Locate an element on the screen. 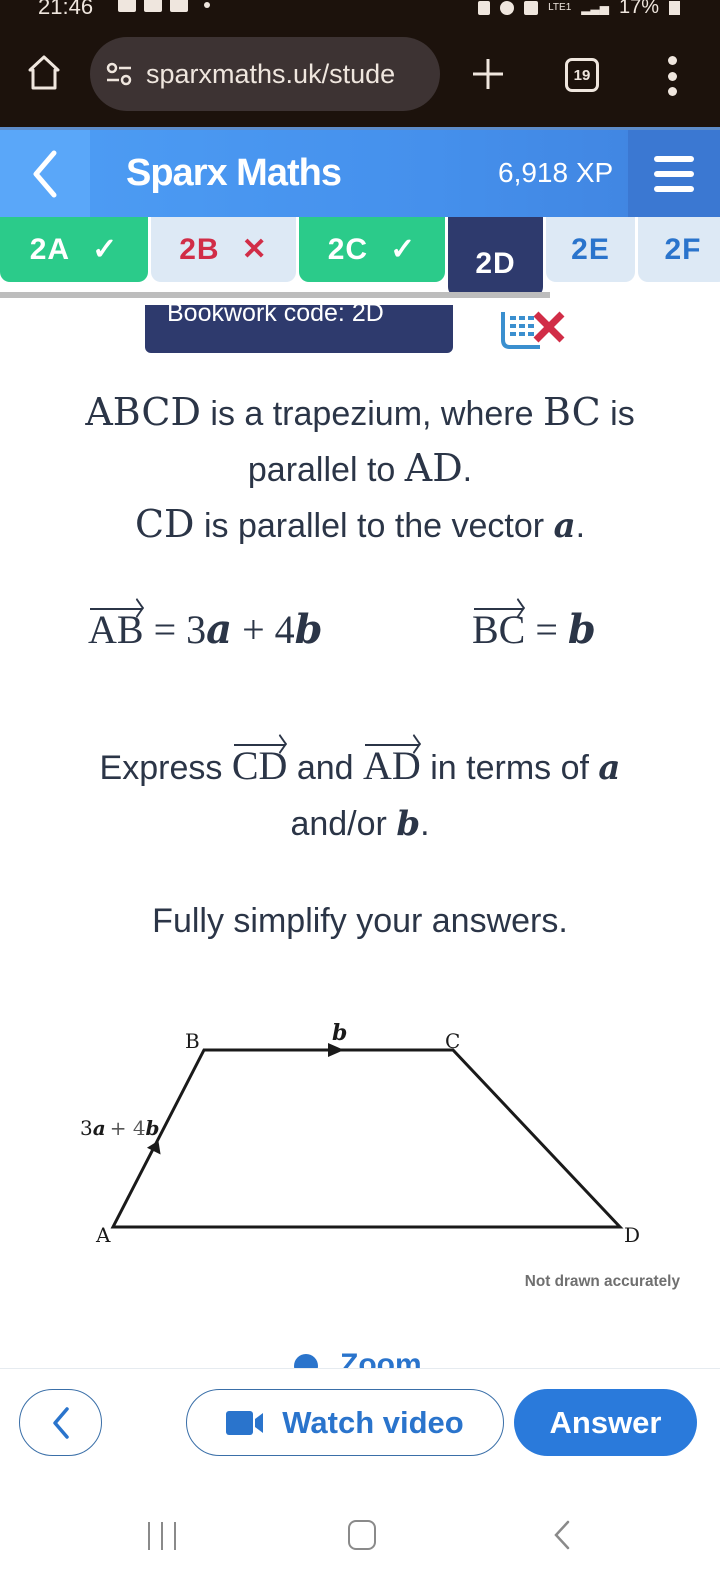  previous-button is located at coordinates (60, 1422).